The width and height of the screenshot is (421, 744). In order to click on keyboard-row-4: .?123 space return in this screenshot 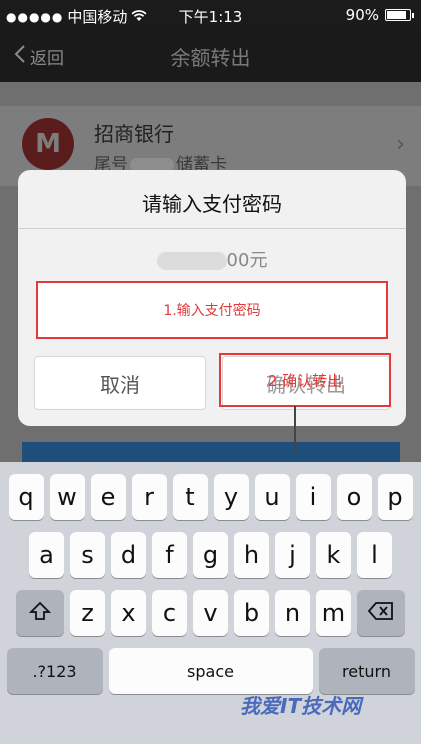, I will do `click(210, 671)`.